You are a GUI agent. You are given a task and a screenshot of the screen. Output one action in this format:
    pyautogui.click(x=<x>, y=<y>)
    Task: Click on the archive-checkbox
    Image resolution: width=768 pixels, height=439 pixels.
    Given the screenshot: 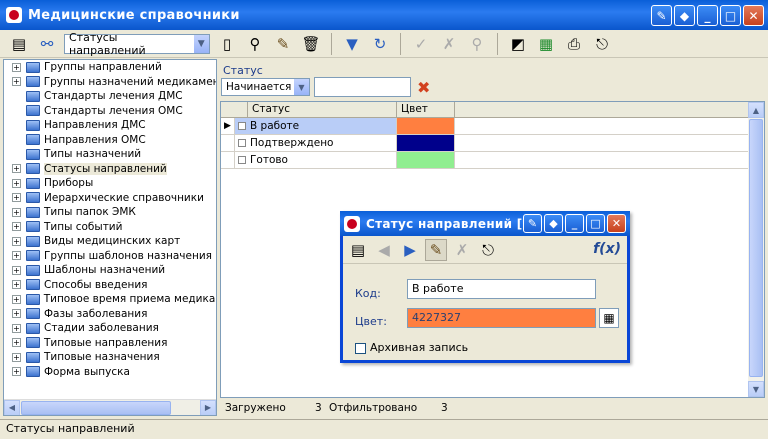 What is the action you would take?
    pyautogui.click(x=360, y=348)
    